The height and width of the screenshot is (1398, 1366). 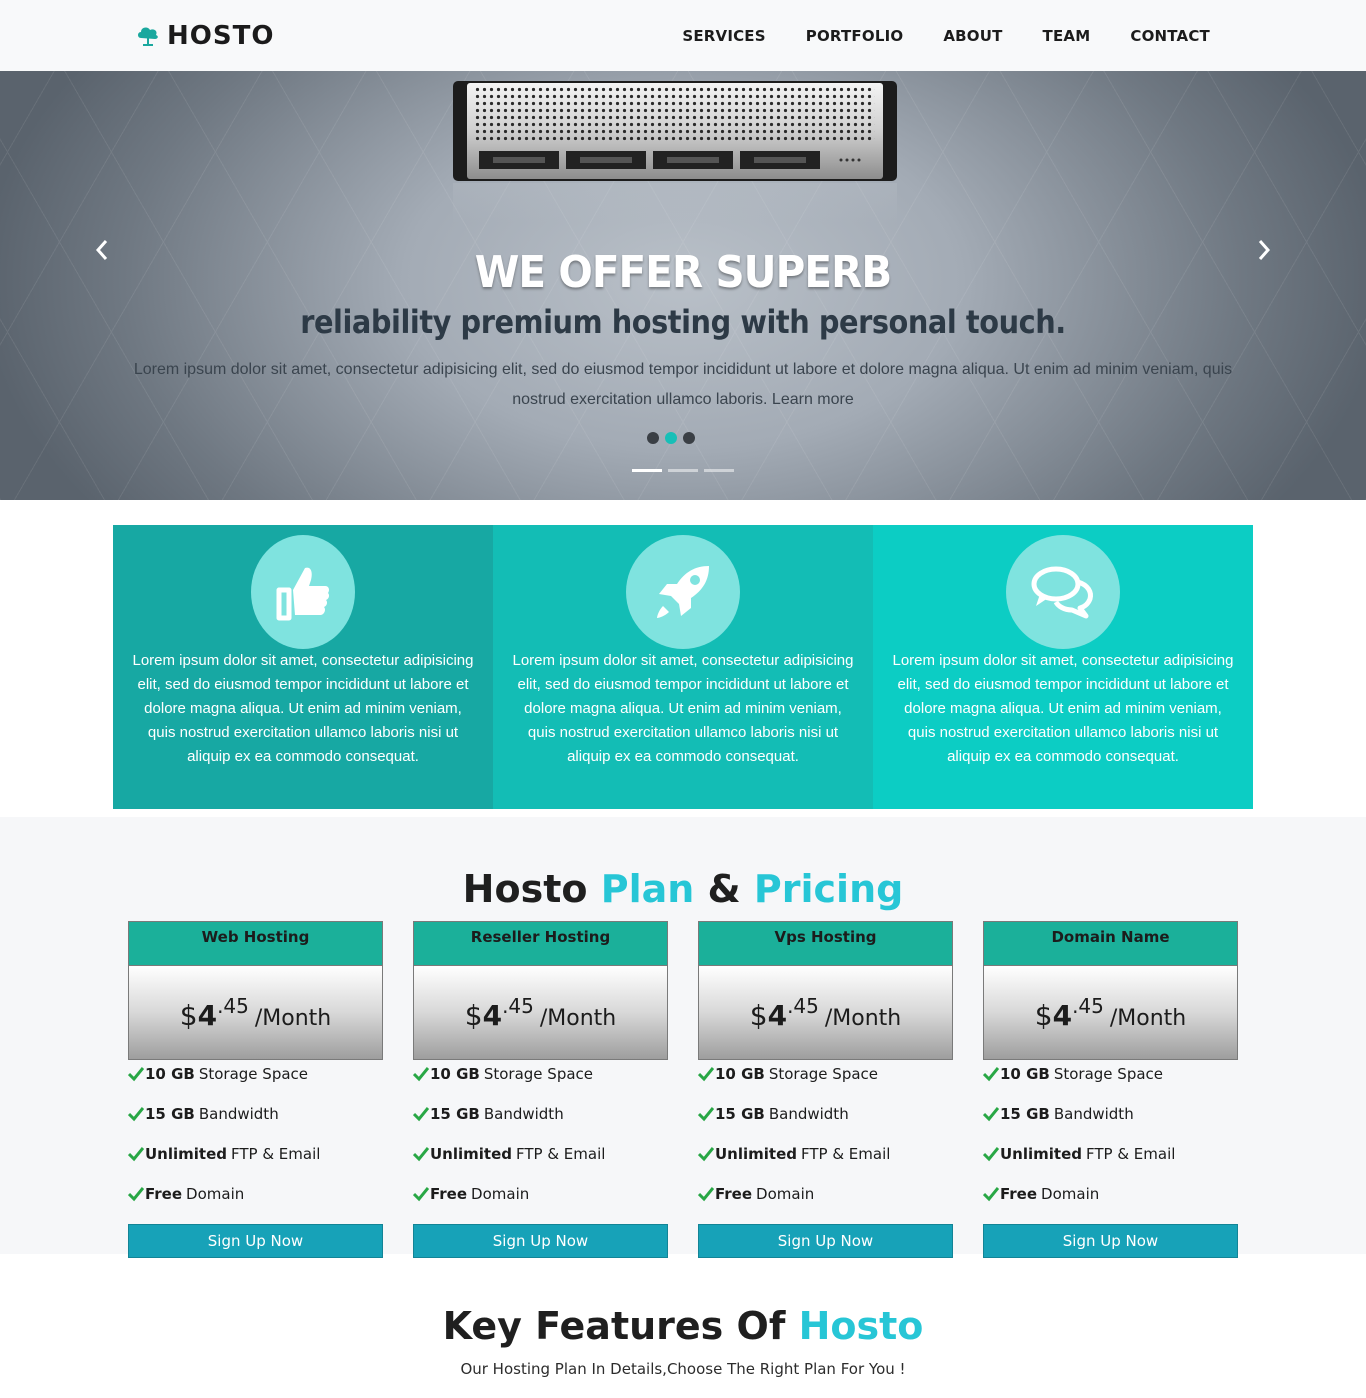 I want to click on plan-name: Vps Hosting, so click(x=825, y=943).